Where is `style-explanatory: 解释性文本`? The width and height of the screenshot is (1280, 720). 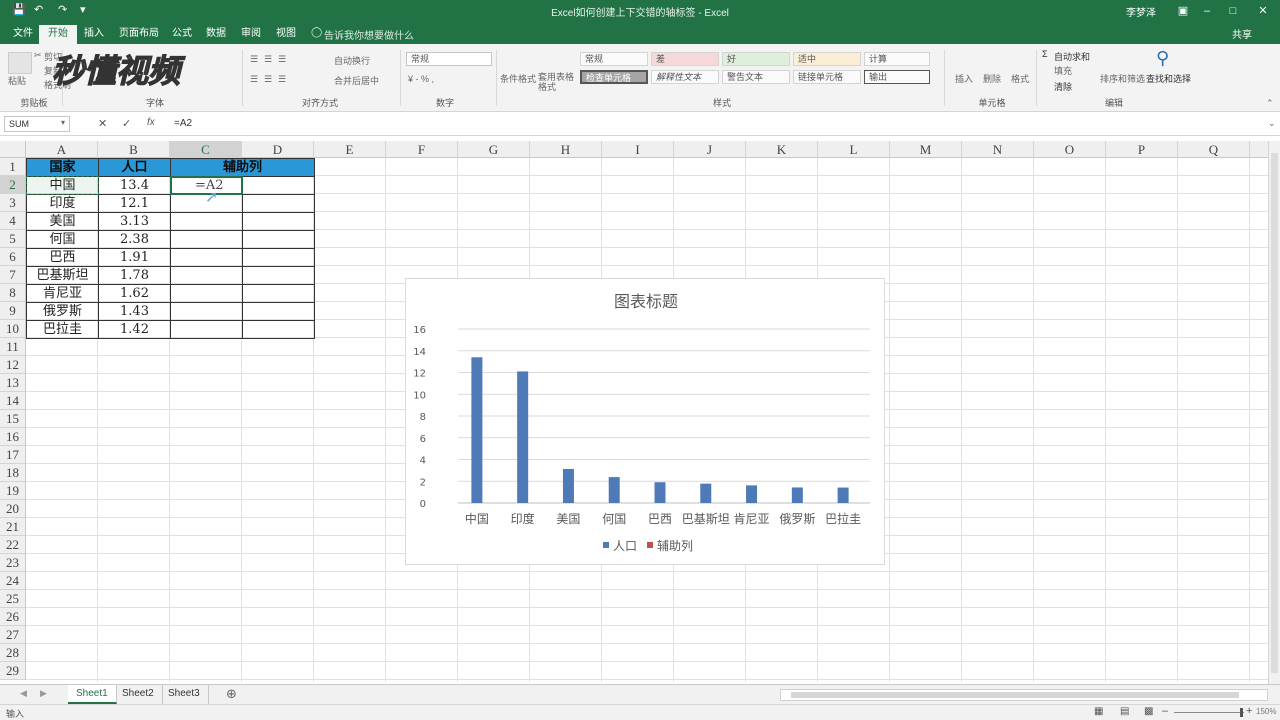 style-explanatory: 解释性文本 is located at coordinates (685, 77).